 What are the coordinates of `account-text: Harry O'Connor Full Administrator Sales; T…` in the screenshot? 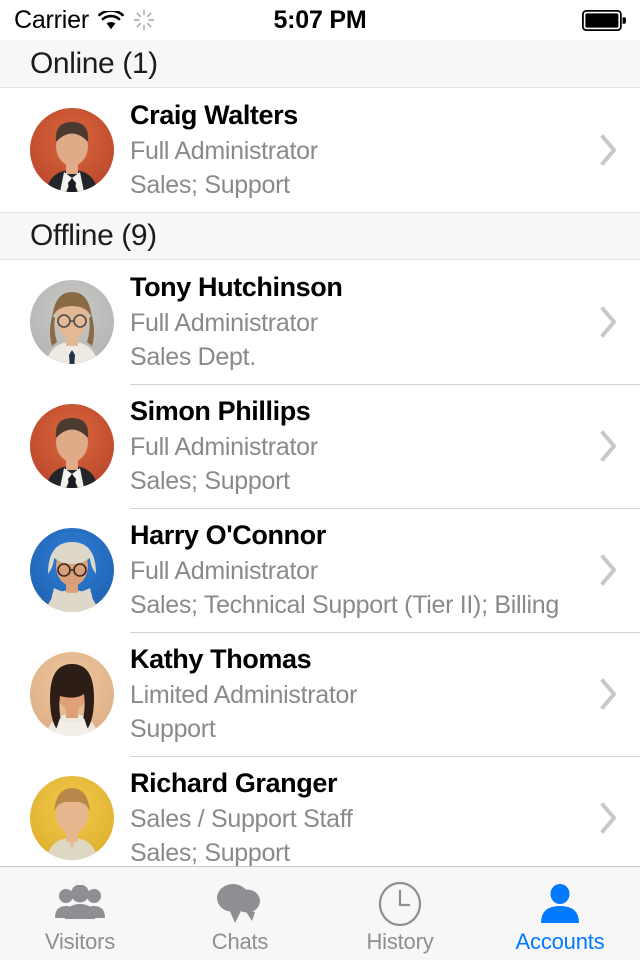 It's located at (361, 570).